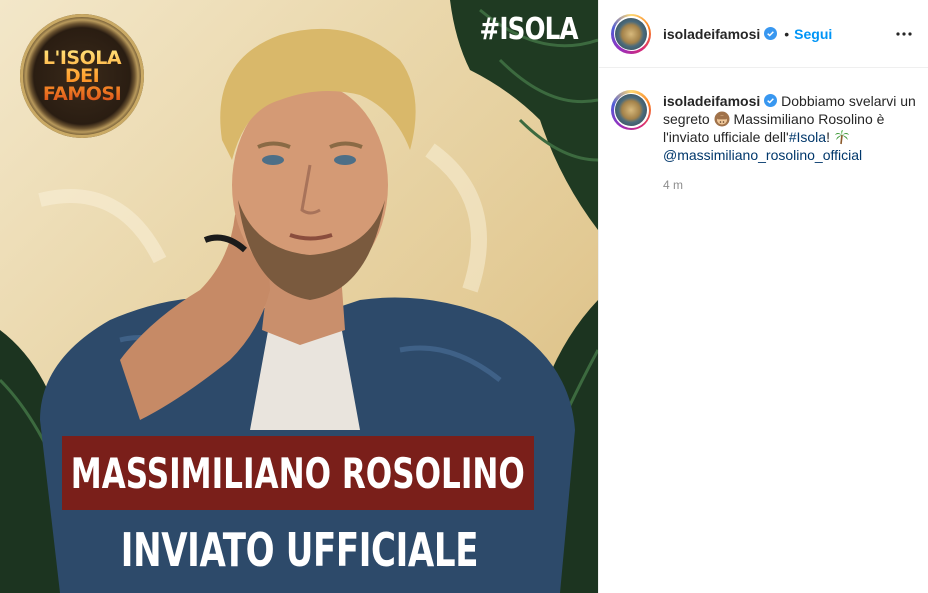  Describe the element at coordinates (790, 185) in the screenshot. I see `post-timestamp: 4 m` at that location.